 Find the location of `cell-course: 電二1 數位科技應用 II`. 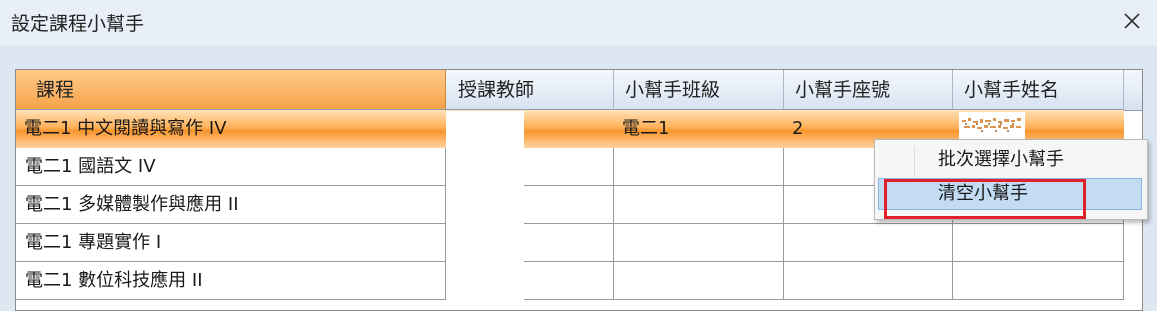

cell-course: 電二1 數位科技應用 II is located at coordinates (231, 281).